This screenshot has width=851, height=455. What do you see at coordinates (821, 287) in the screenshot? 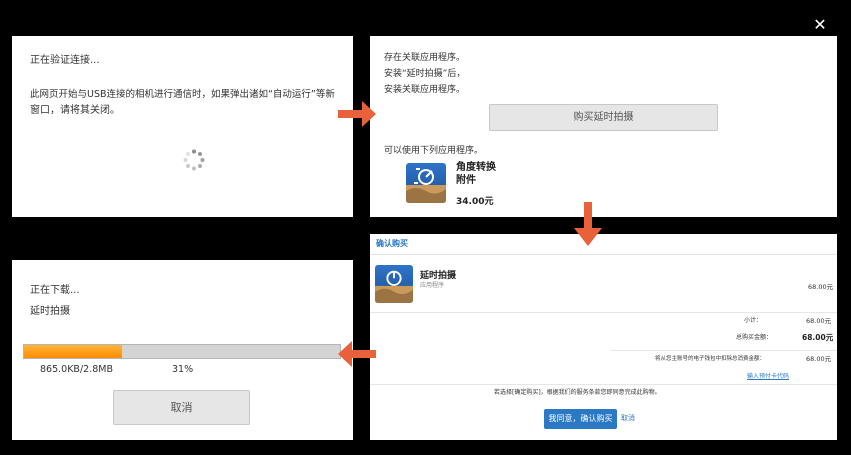
I see `item-price: 68.00元` at bounding box center [821, 287].